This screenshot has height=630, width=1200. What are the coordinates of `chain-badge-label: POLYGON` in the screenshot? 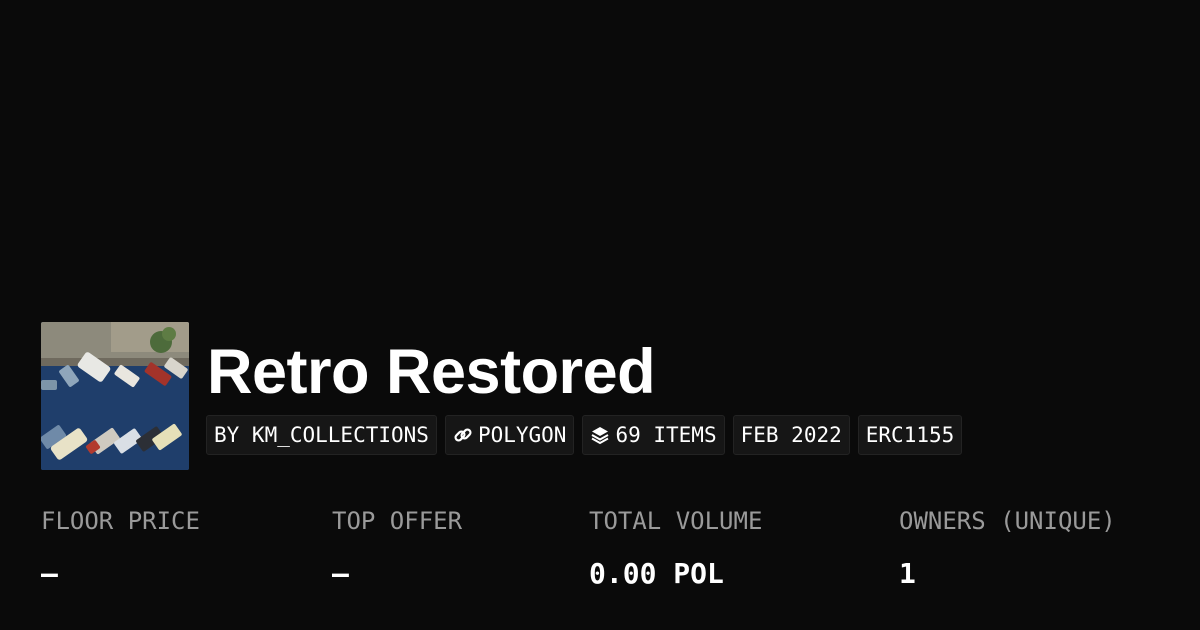 It's located at (522, 435).